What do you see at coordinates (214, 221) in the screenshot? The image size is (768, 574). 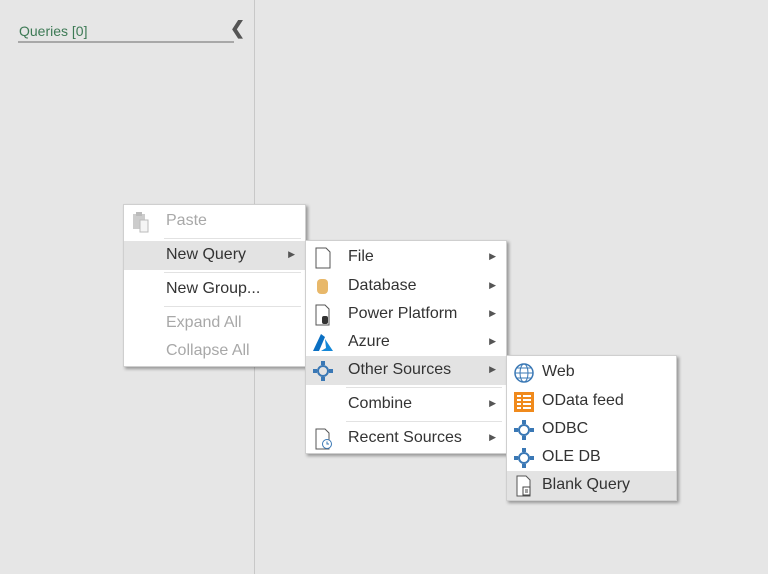 I see `menu-item-paste: Paste` at bounding box center [214, 221].